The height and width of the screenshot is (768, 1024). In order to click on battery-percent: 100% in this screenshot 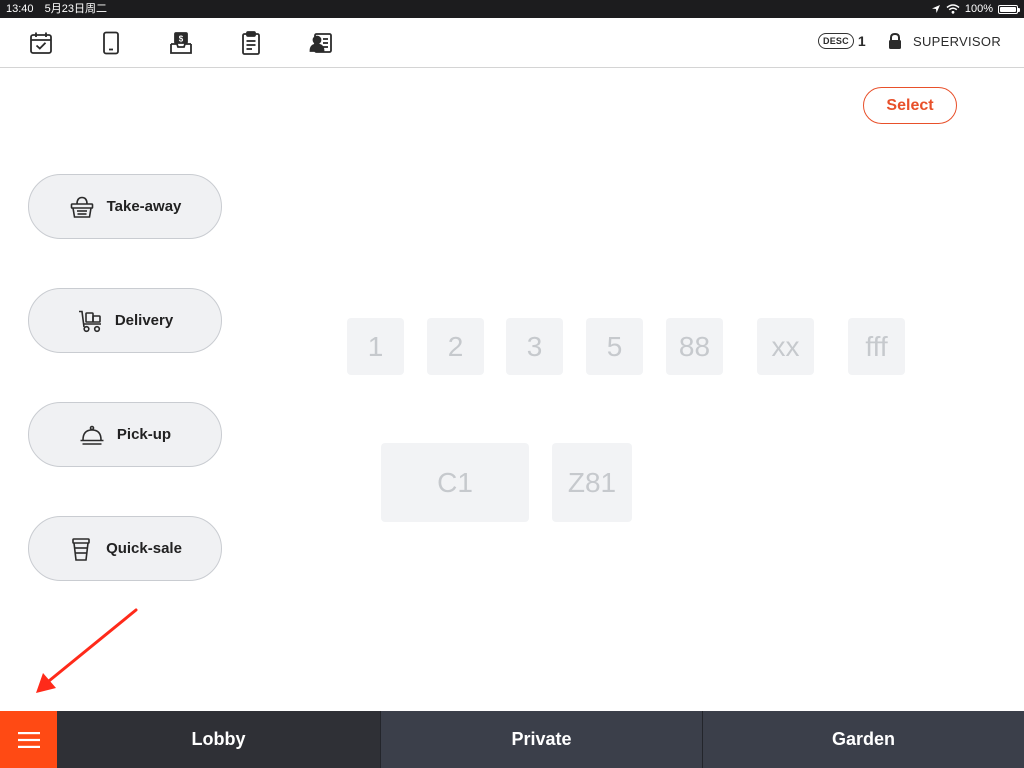, I will do `click(978, 9)`.